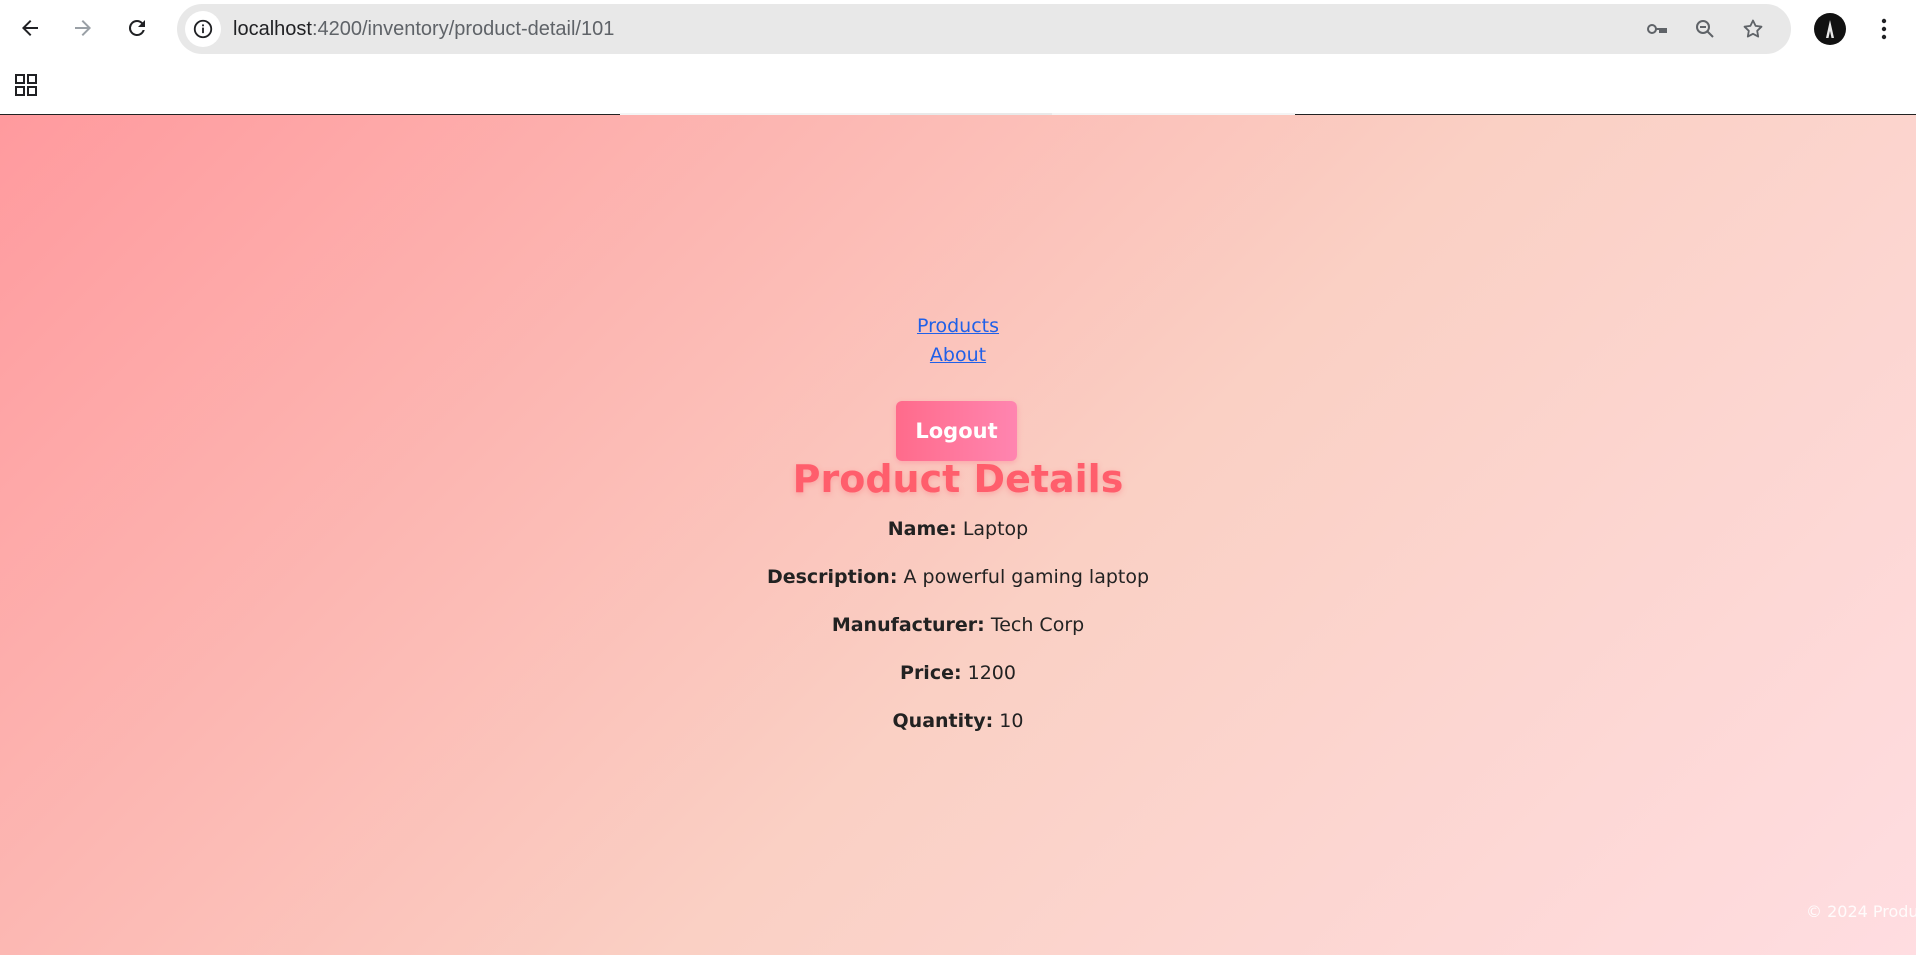 The height and width of the screenshot is (955, 1916). I want to click on browser-menu-button, so click(1884, 29).